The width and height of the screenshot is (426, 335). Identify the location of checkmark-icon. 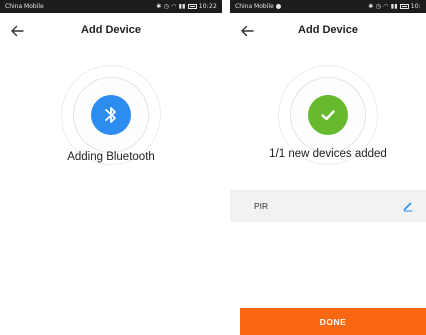
(328, 115).